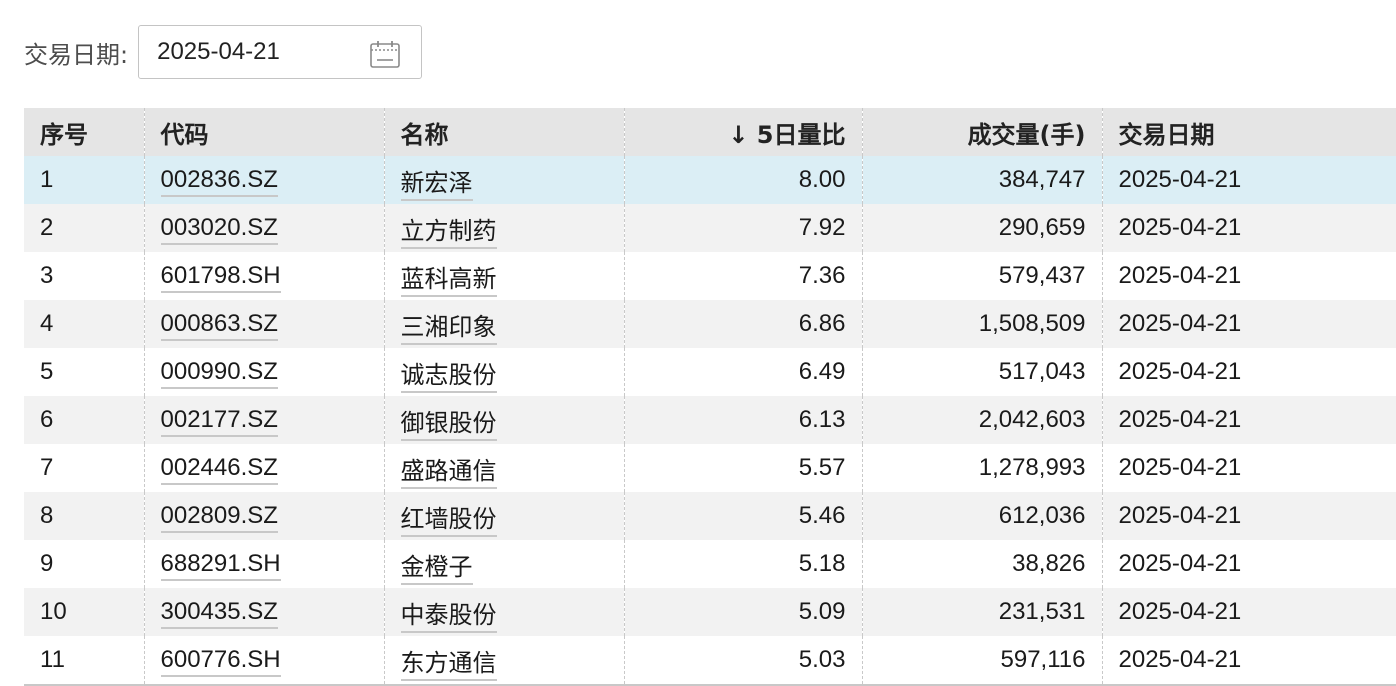 This screenshot has height=686, width=1396. I want to click on table-cell: 三湘印象, so click(504, 324).